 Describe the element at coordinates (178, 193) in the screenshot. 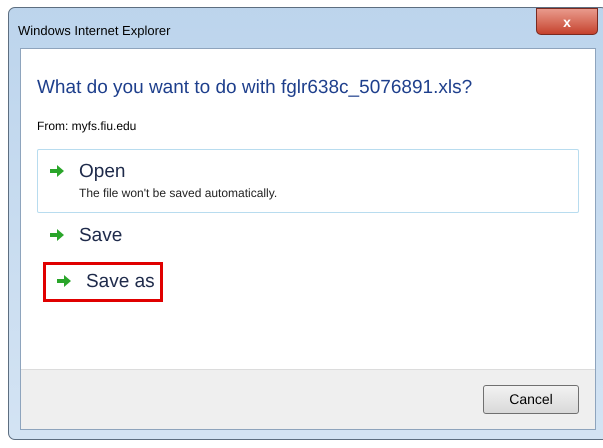

I see `option-description: The file won't be saved automatically.` at that location.